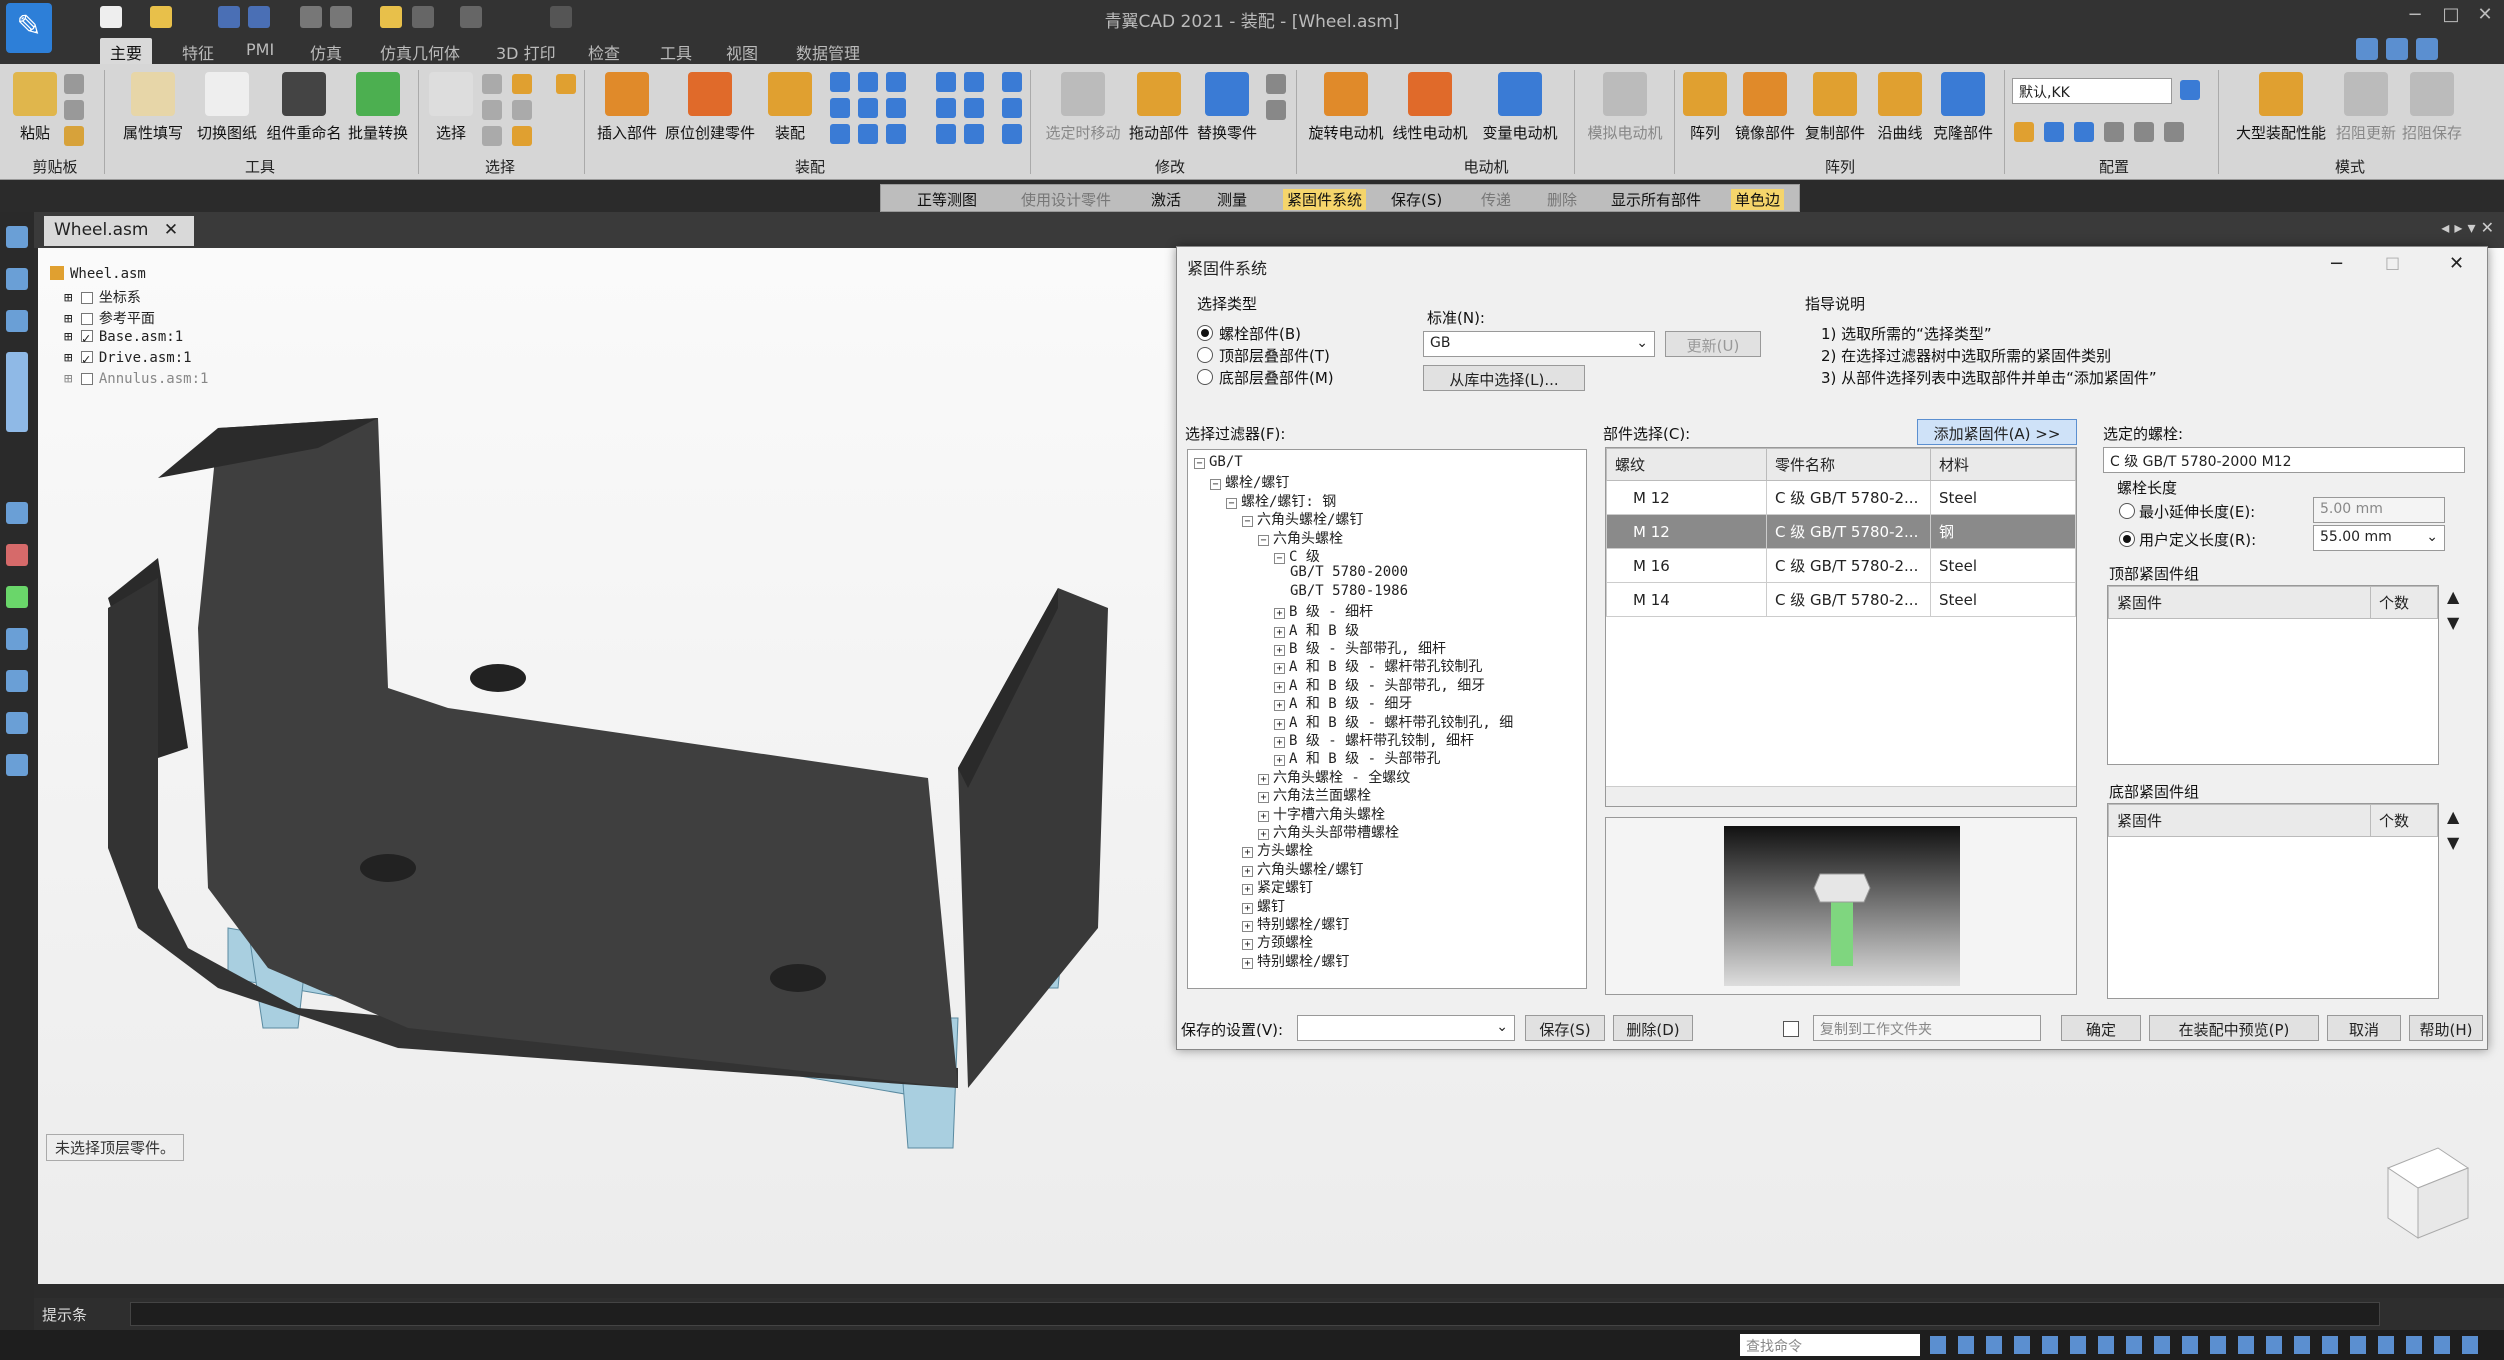 This screenshot has width=2504, height=1360. Describe the element at coordinates (17, 237) in the screenshot. I see `pathfinder-icon` at that location.